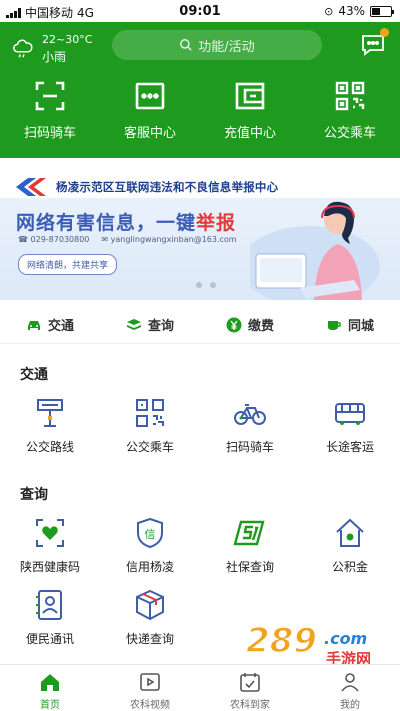  I want to click on message-button, so click(374, 43).